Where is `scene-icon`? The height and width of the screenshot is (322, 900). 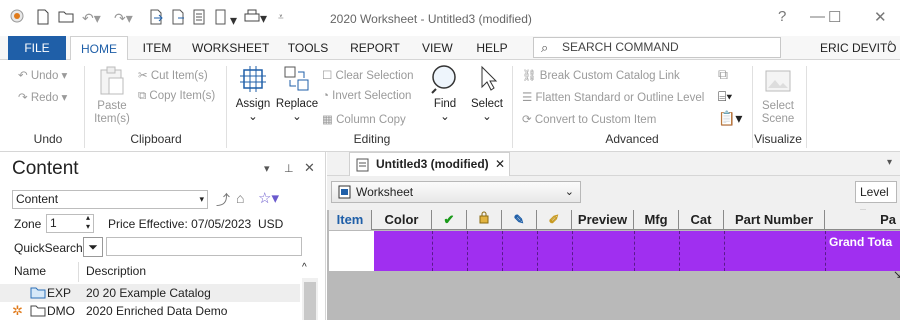 scene-icon is located at coordinates (778, 81).